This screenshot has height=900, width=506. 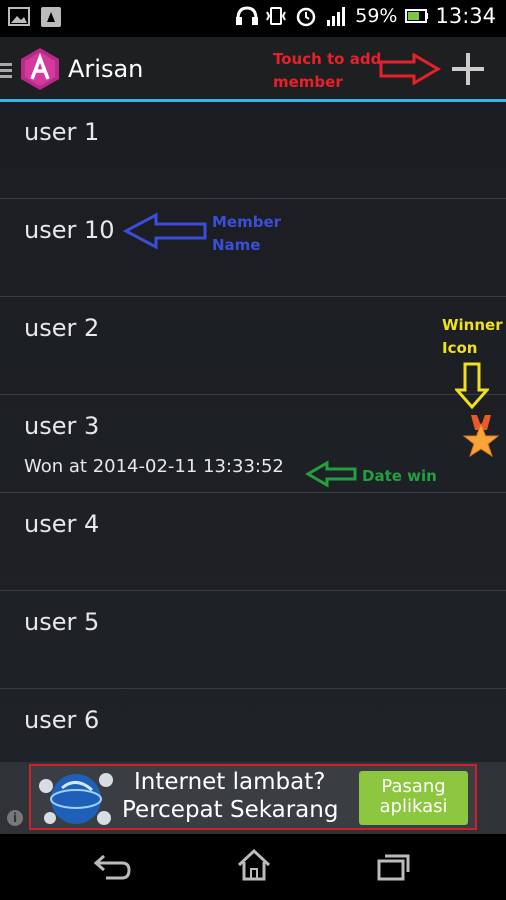 What do you see at coordinates (247, 16) in the screenshot?
I see `headset-icon` at bounding box center [247, 16].